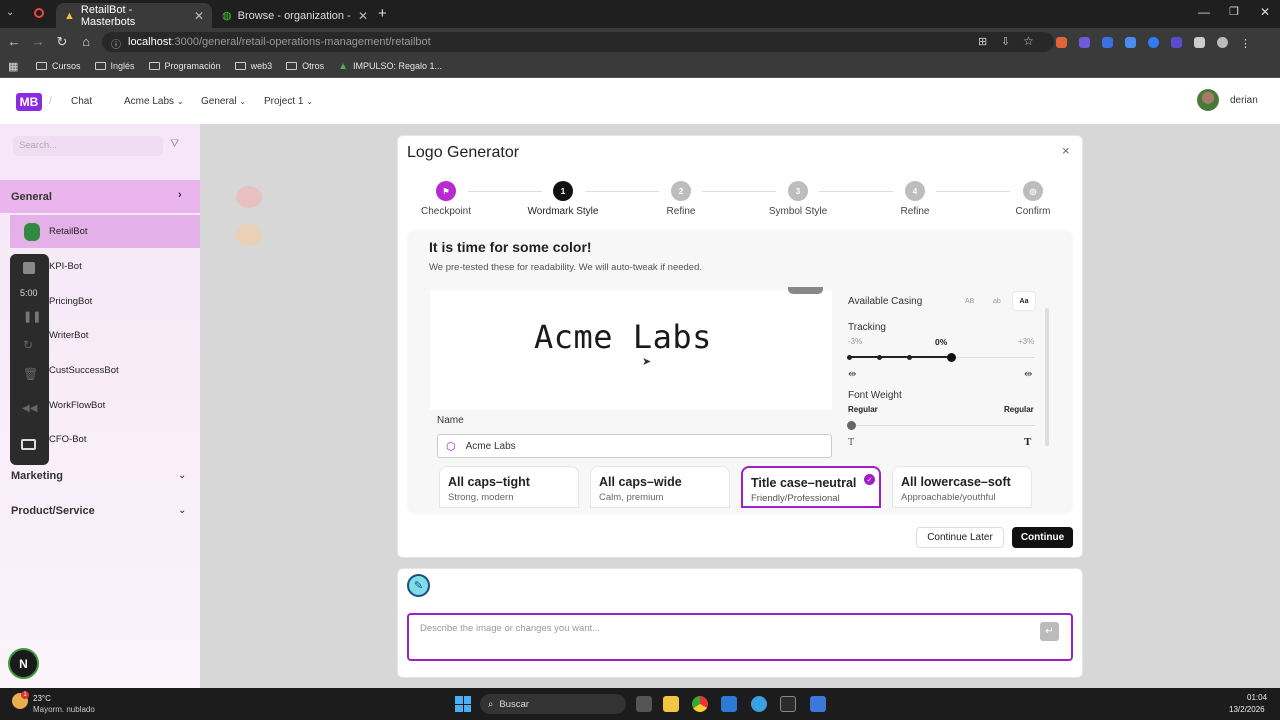 The image size is (1280, 720). Describe the element at coordinates (960, 537) in the screenshot. I see `continue-later-button: Continue Later` at that location.